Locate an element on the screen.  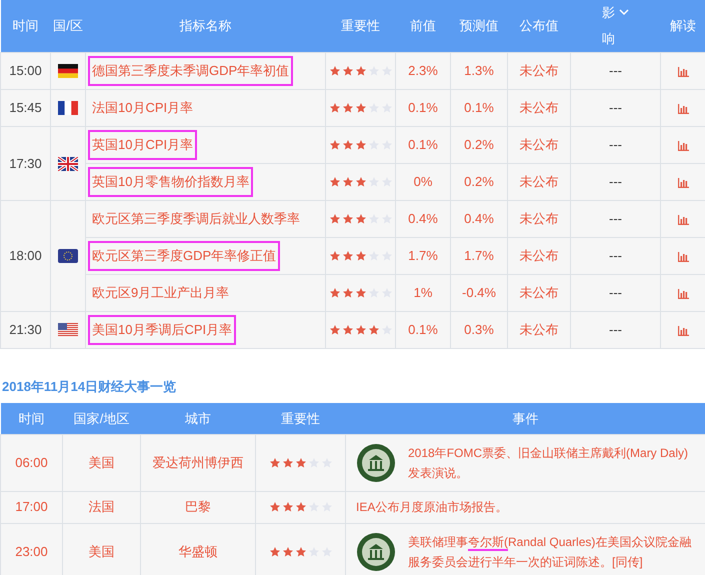
event-description: 美联储理事夸尔斯(Randal Quarles)在美国众议院金融服务委员会进行半年一次的证词陈述。[同传] is located at coordinates (550, 552).